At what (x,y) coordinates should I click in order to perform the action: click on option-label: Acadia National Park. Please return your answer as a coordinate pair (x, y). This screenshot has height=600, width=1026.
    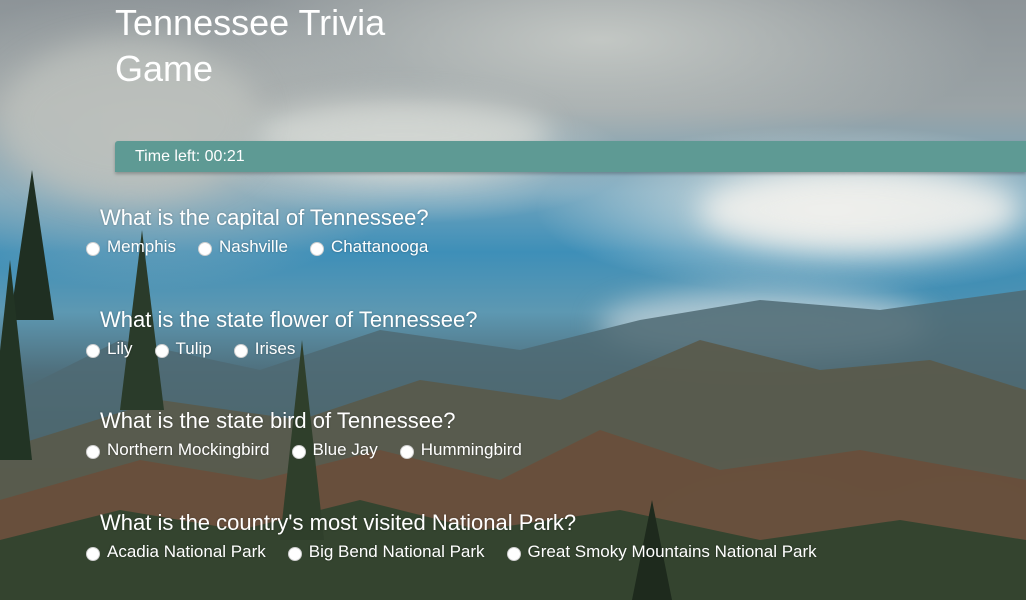
    Looking at the image, I should click on (186, 551).